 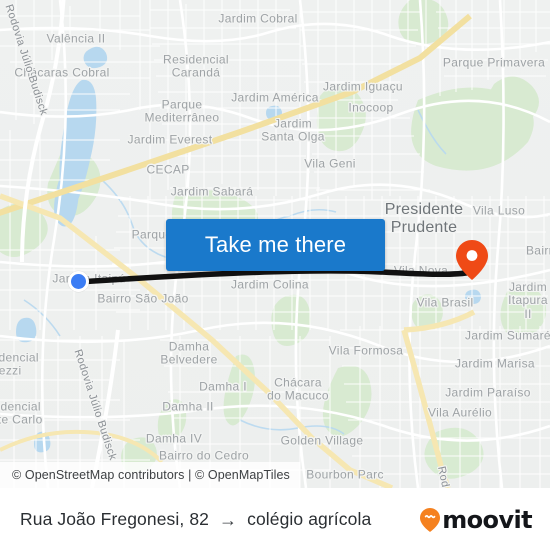 I want to click on origin-marker, so click(x=78, y=281).